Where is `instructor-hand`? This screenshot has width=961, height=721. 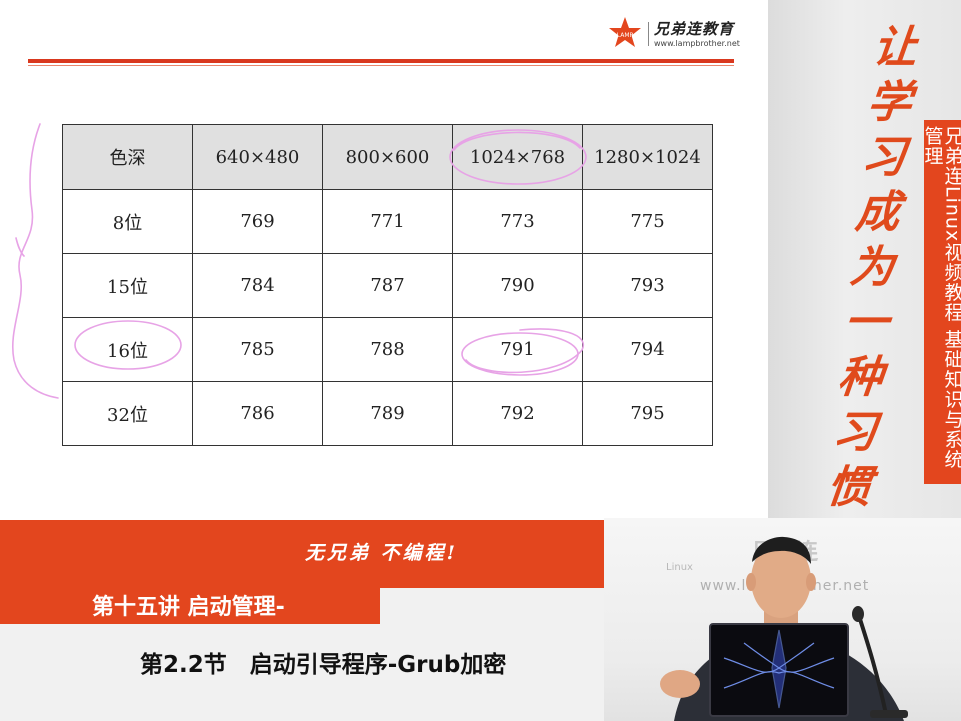 instructor-hand is located at coordinates (680, 684).